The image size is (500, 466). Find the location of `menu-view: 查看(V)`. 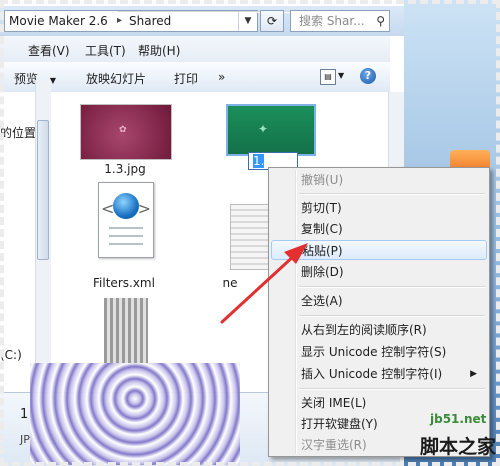

menu-view: 查看(V) is located at coordinates (49, 50).